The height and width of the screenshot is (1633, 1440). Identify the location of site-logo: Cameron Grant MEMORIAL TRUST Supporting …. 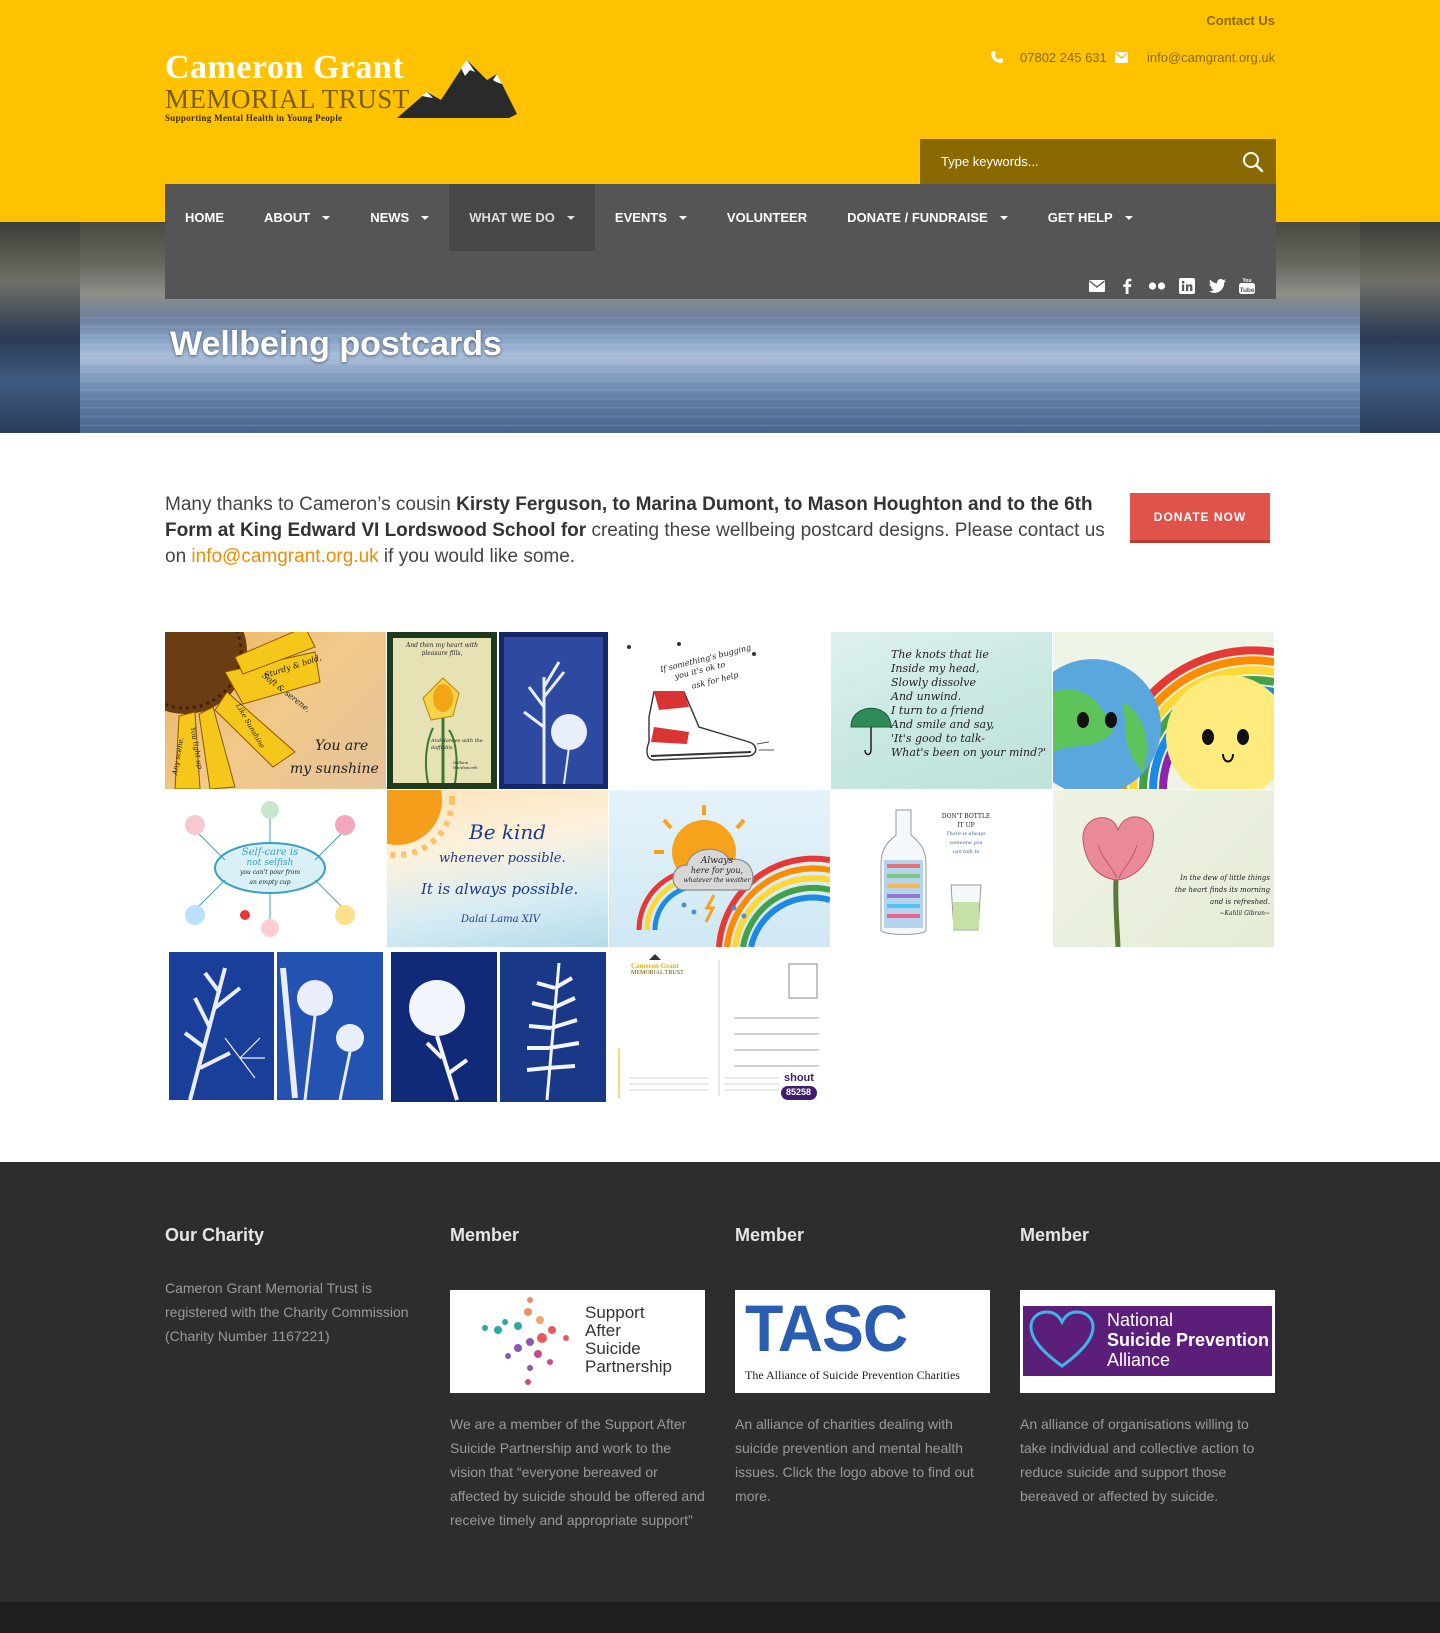
(341, 87).